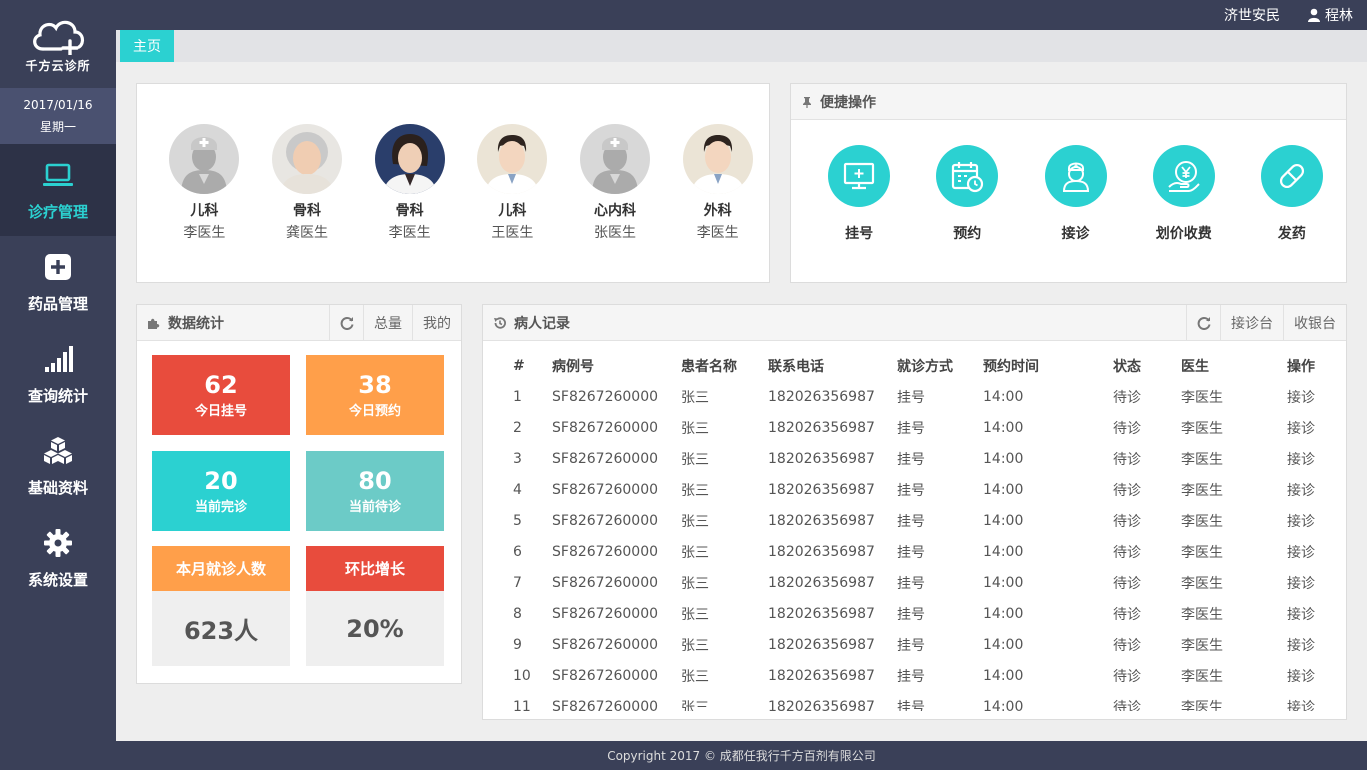 The height and width of the screenshot is (770, 1367). I want to click on column-header: #, so click(519, 366).